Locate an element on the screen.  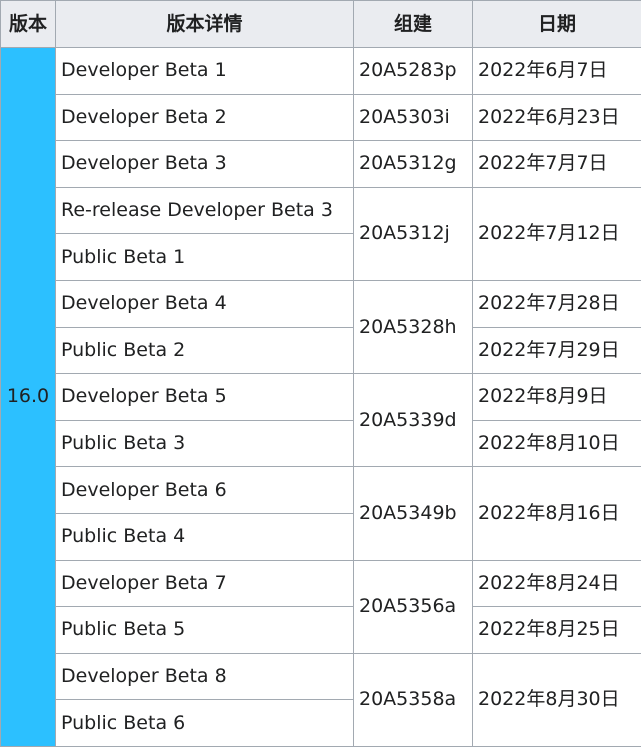
table-row: Developer Beta 4 20A5328h 2022年7月28日 is located at coordinates (321, 327).